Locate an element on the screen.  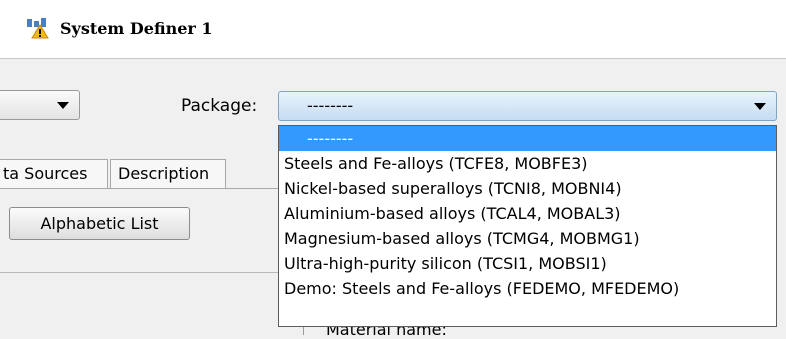
database-combo is located at coordinates (40, 105).